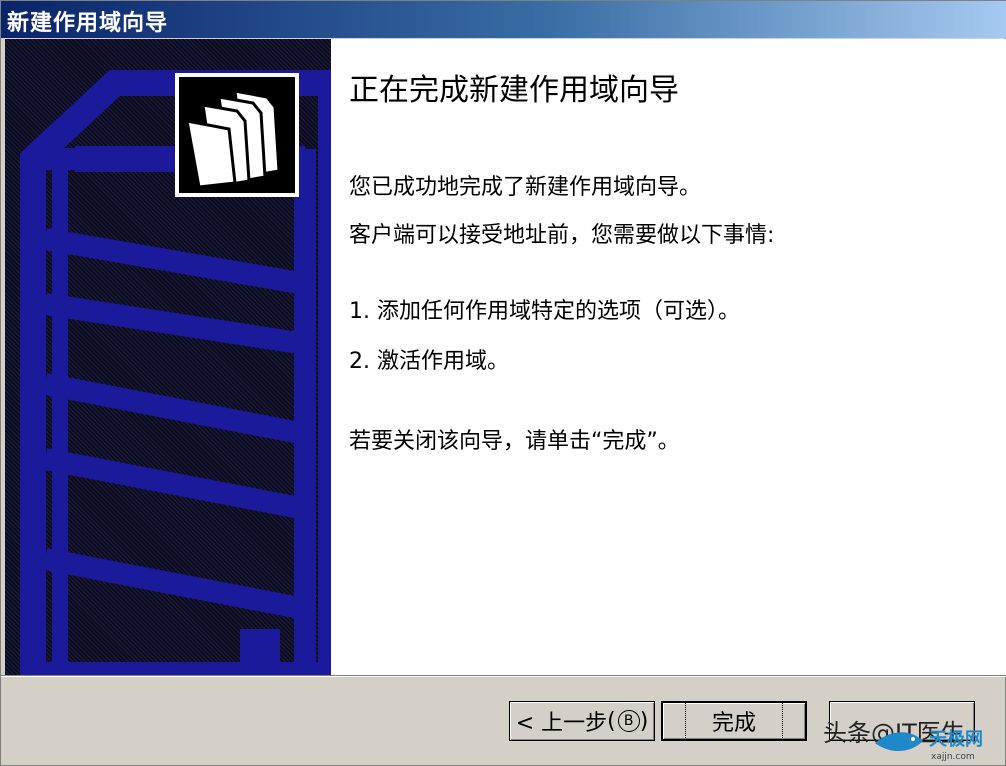 Image resolution: width=1006 pixels, height=766 pixels. I want to click on logo-subtext: xajjn.com, so click(953, 757).